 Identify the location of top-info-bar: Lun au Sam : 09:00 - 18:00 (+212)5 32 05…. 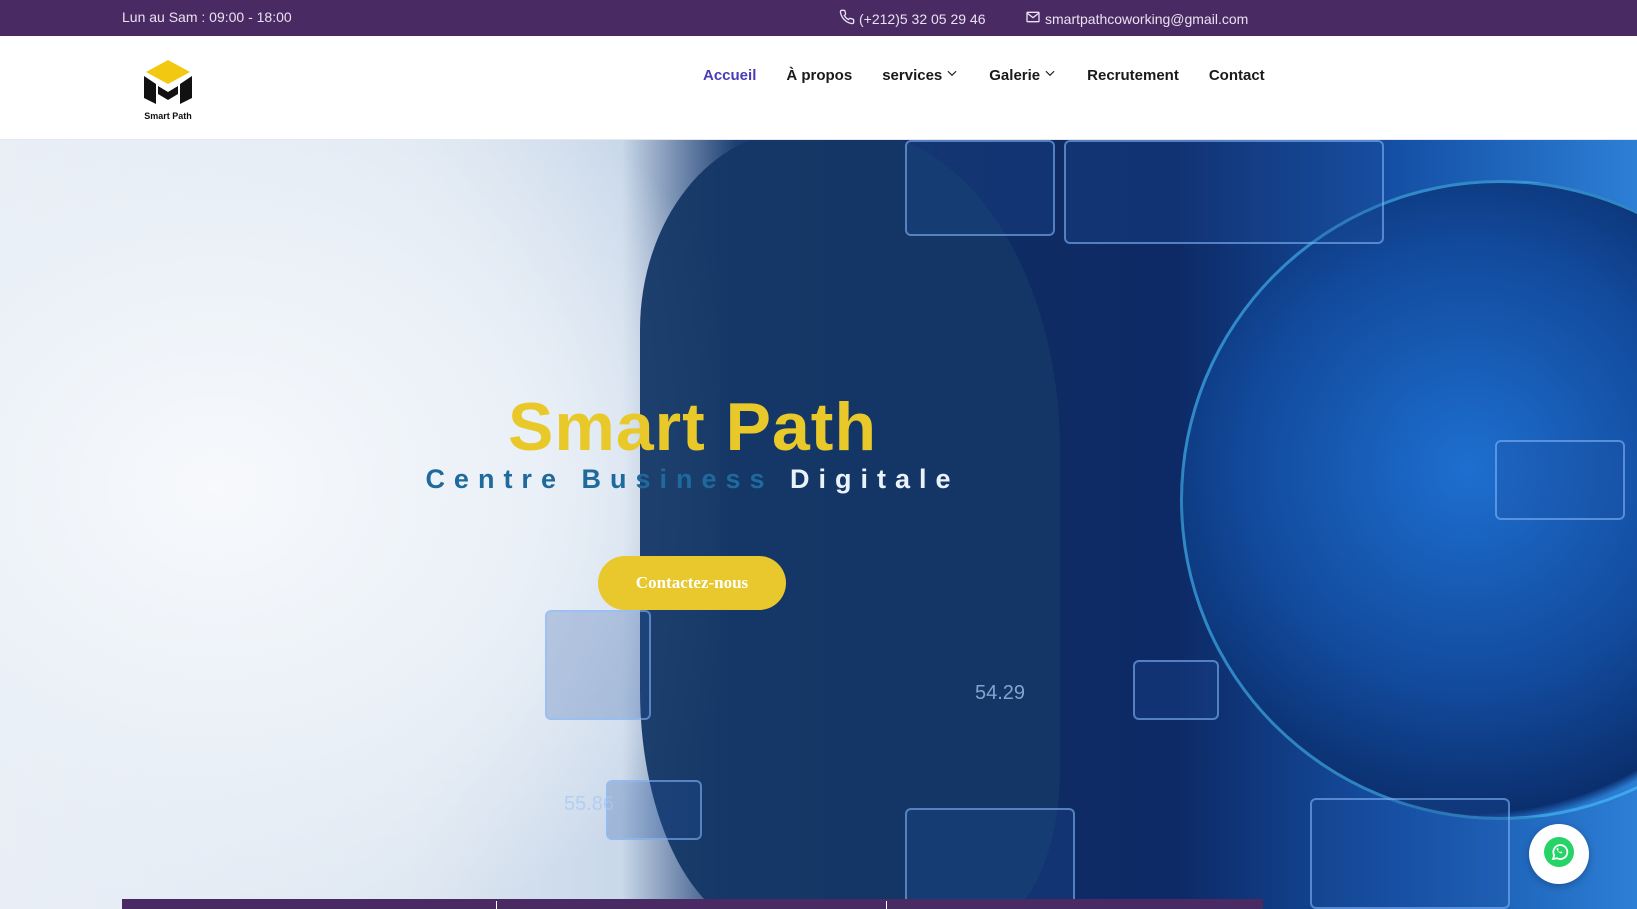
(818, 18).